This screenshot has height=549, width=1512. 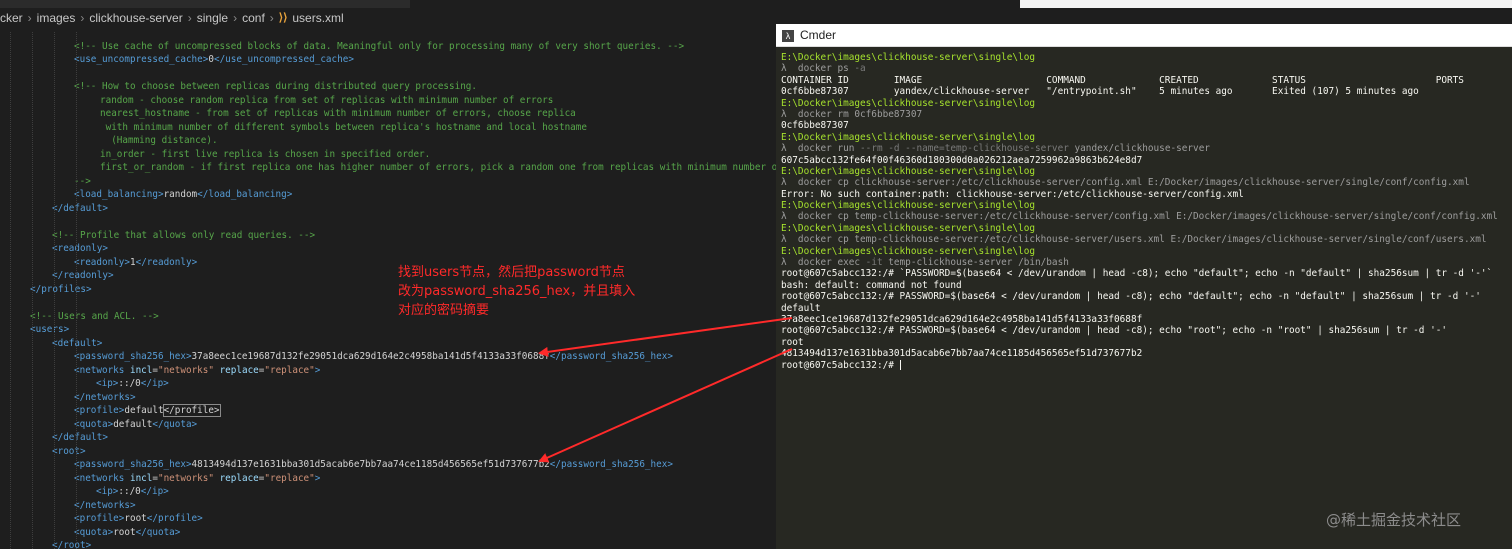 What do you see at coordinates (665, 337) in the screenshot?
I see `arrow-to-default-hash` at bounding box center [665, 337].